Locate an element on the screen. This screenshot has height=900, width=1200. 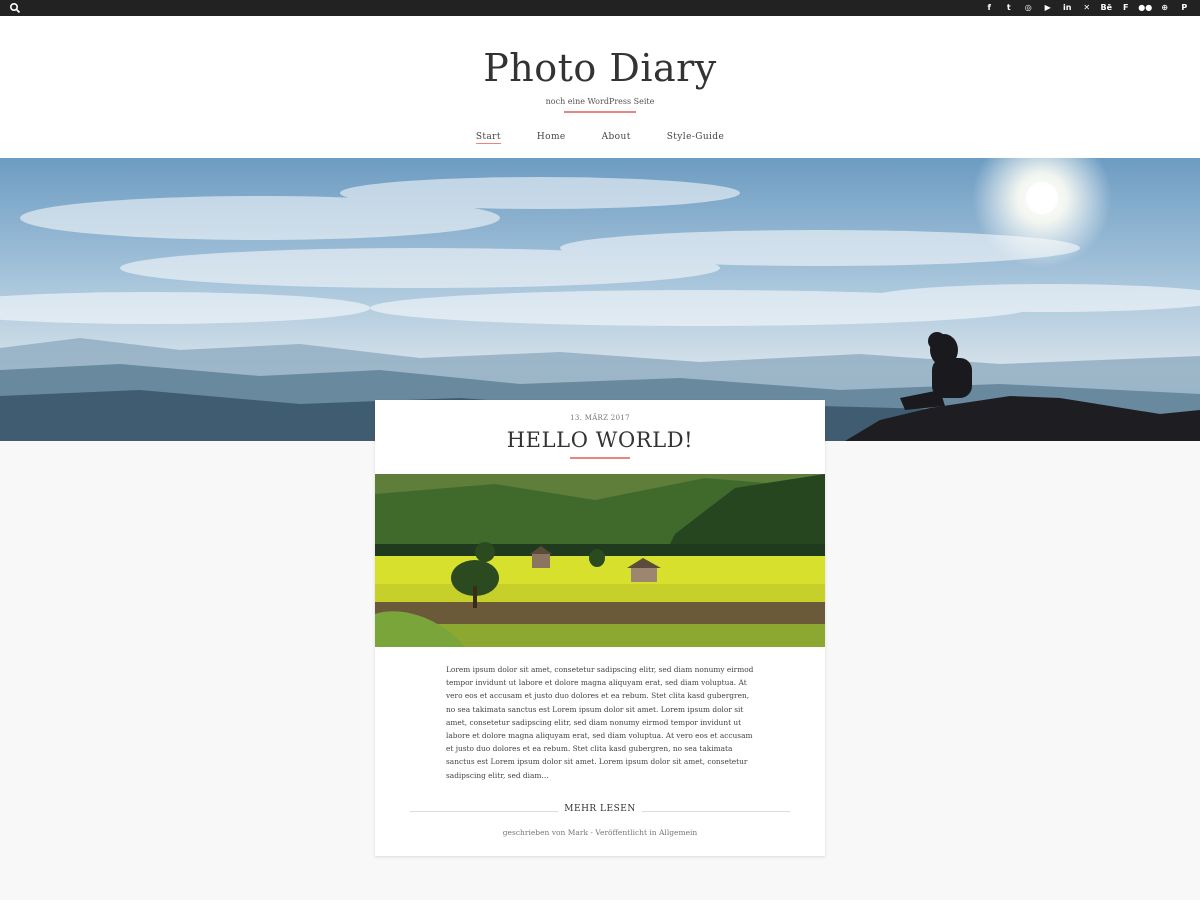
nav-item-start: Start is located at coordinates (488, 138).